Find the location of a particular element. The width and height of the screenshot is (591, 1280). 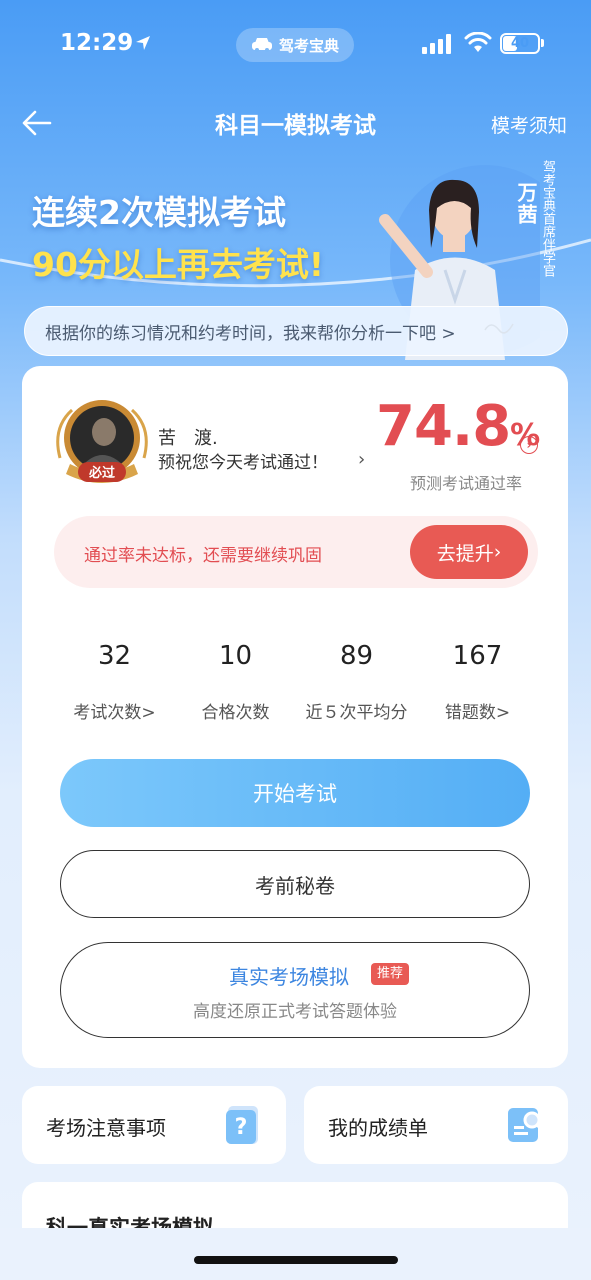

start-exam-button: 开始考试 is located at coordinates (295, 793).